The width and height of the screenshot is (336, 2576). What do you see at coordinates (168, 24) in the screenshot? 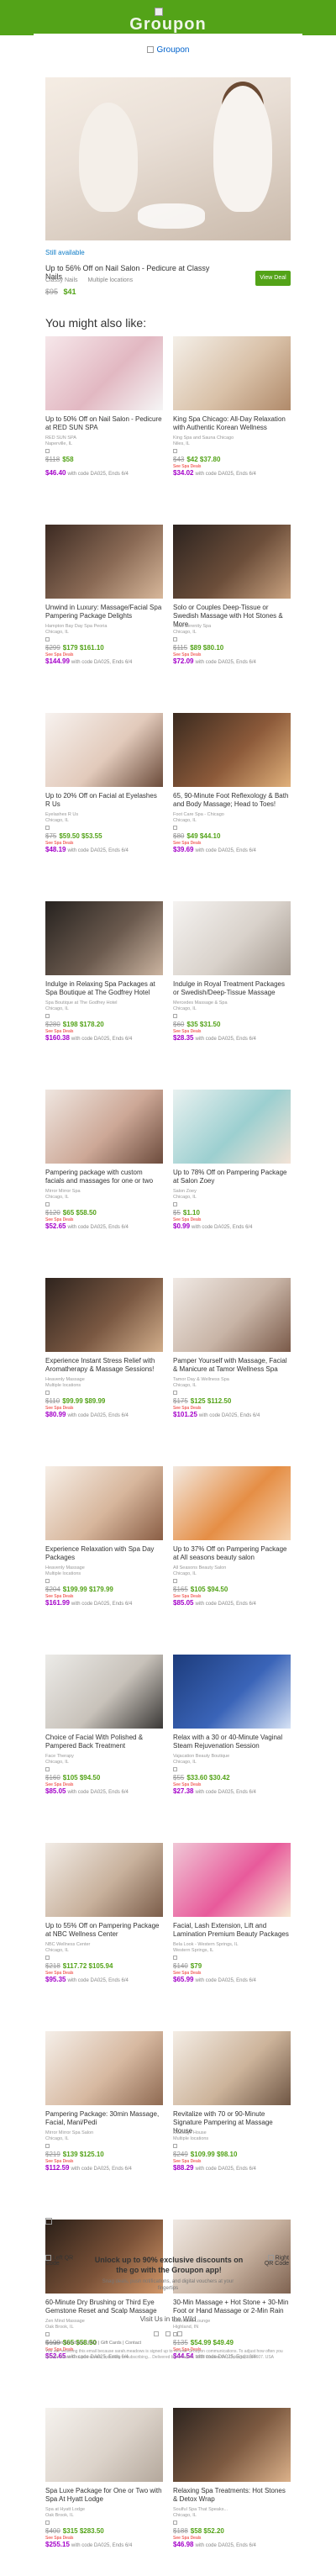
I see `brand-logo: Groupon` at bounding box center [168, 24].